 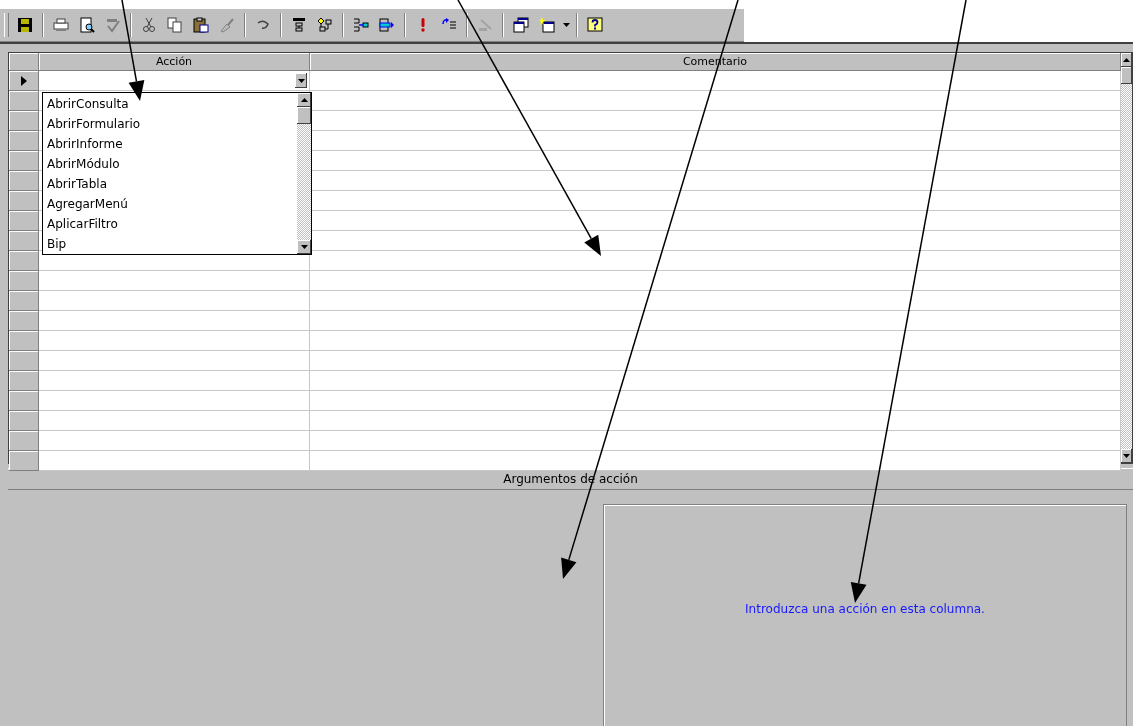 I want to click on print-preview-icon, so click(x=87, y=25).